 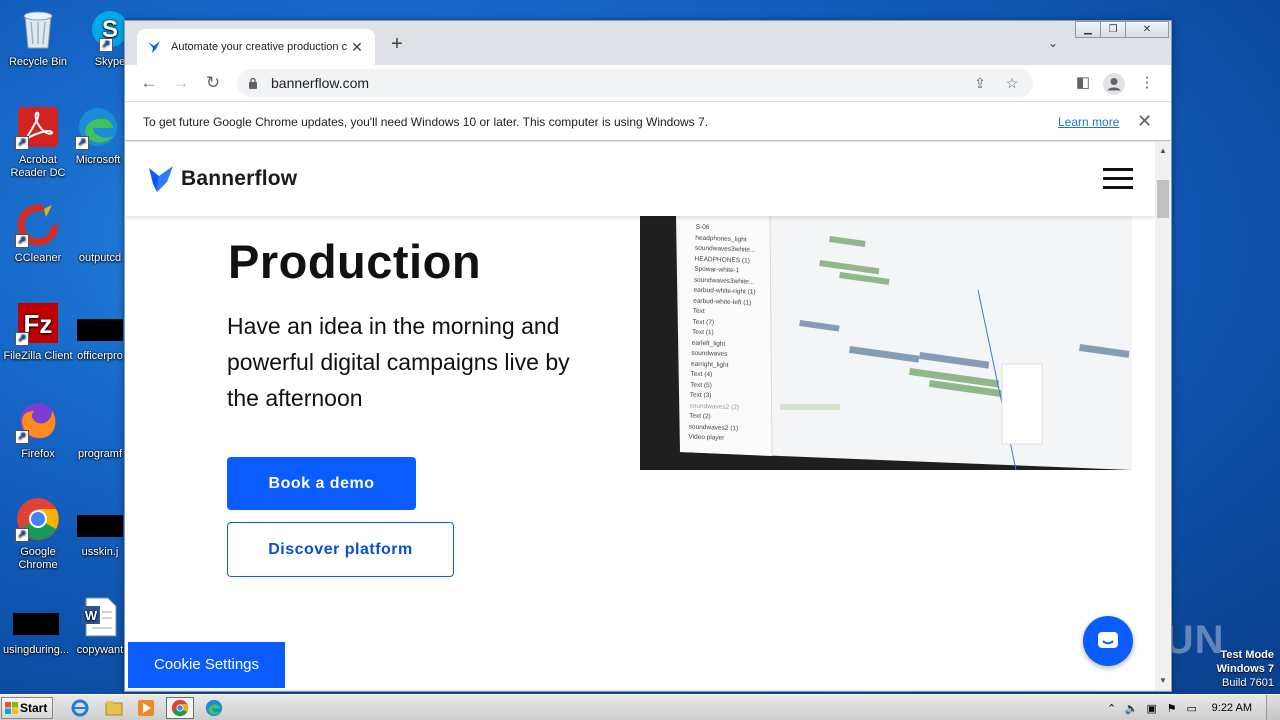 I want to click on cookie-settings-button: Cookie Settings, so click(x=206, y=665).